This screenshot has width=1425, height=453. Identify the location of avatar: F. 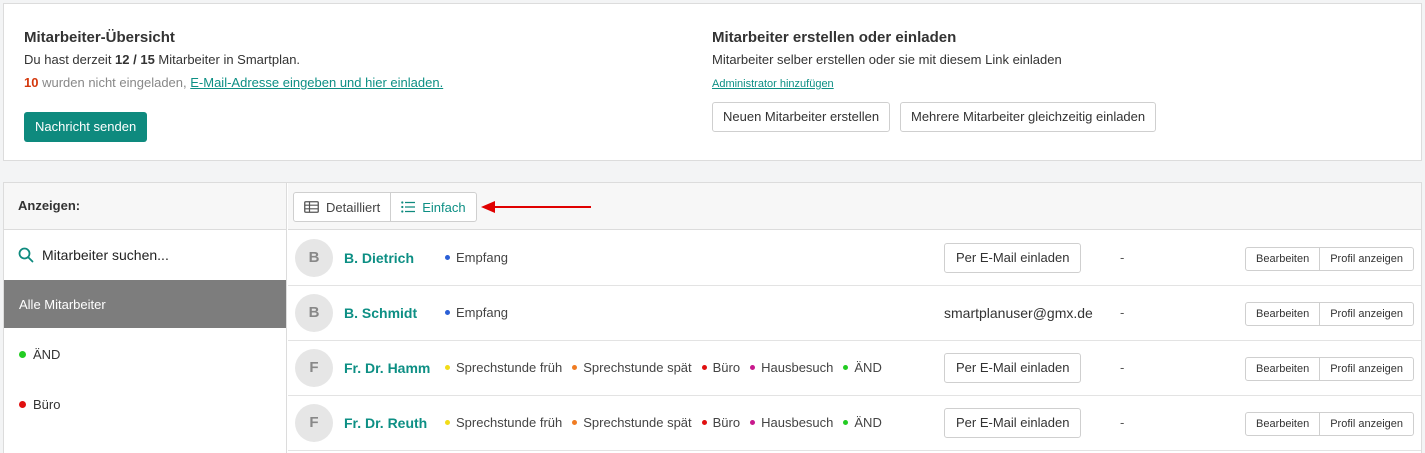
(314, 368).